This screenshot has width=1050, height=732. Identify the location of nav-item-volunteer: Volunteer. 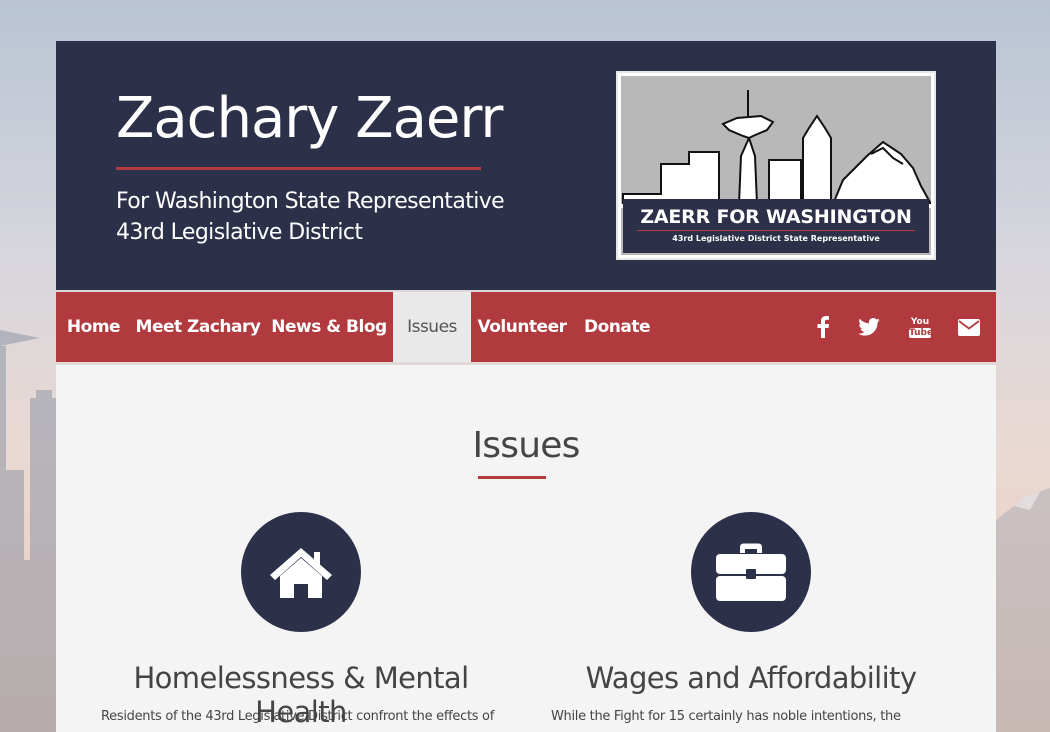
(522, 327).